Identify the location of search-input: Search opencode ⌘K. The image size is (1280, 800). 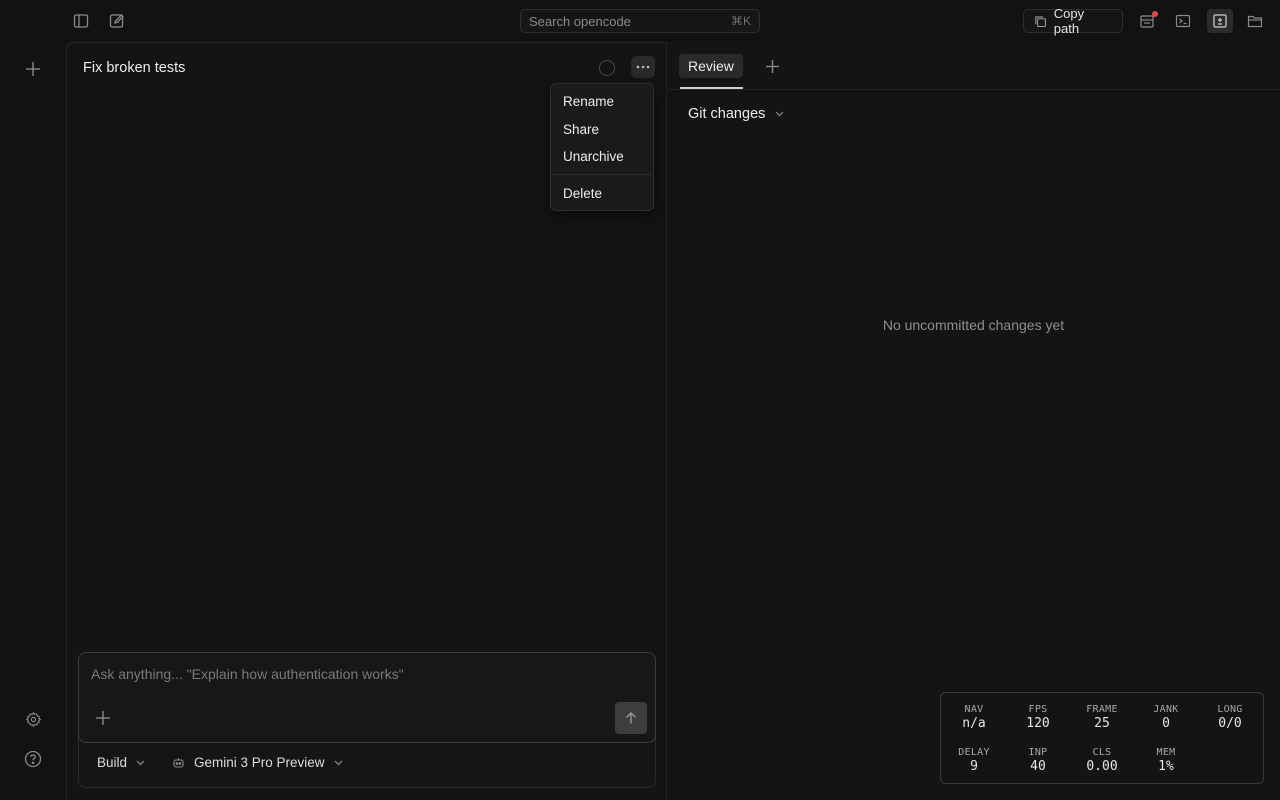
(640, 21).